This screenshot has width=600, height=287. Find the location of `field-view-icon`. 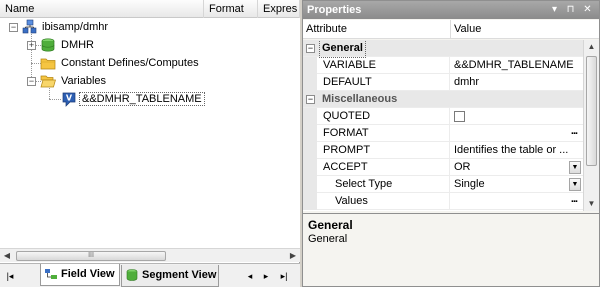

field-view-icon is located at coordinates (51, 274).